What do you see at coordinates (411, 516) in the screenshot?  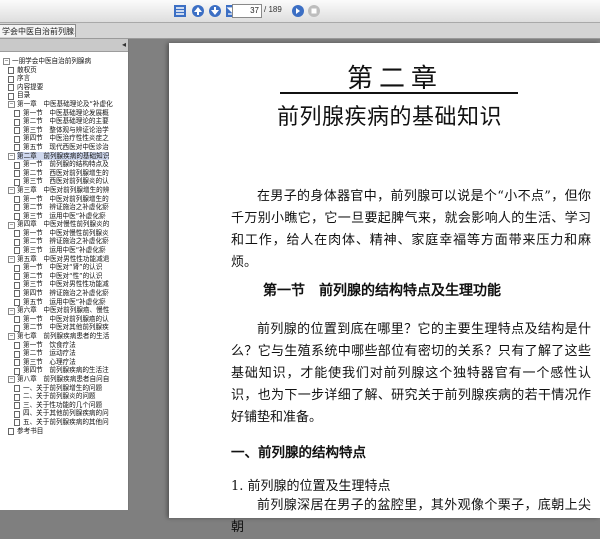 I see `body-paragraph: 前列腺深居在男子的盆腔里，其外观像个栗子，底朝上尖朝` at bounding box center [411, 516].